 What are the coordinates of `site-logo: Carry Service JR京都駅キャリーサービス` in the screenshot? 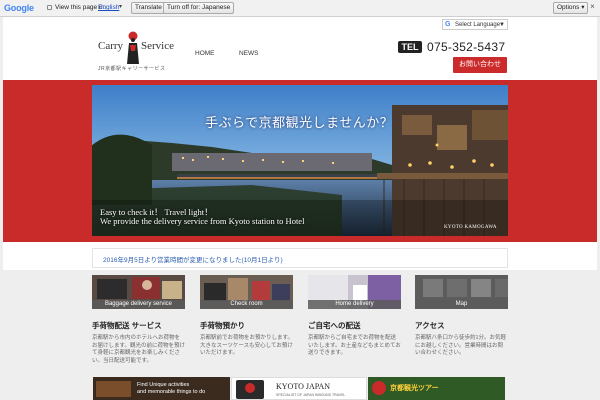 It's located at (137, 53).